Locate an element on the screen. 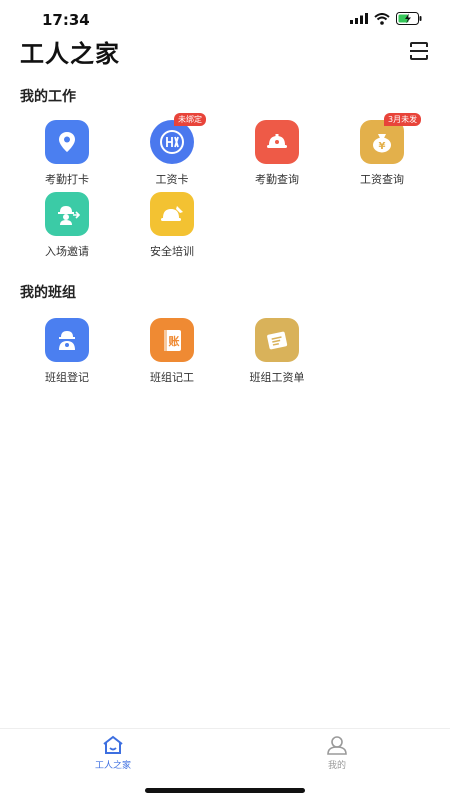 This screenshot has width=450, height=800. helmet-search-icon is located at coordinates (277, 142).